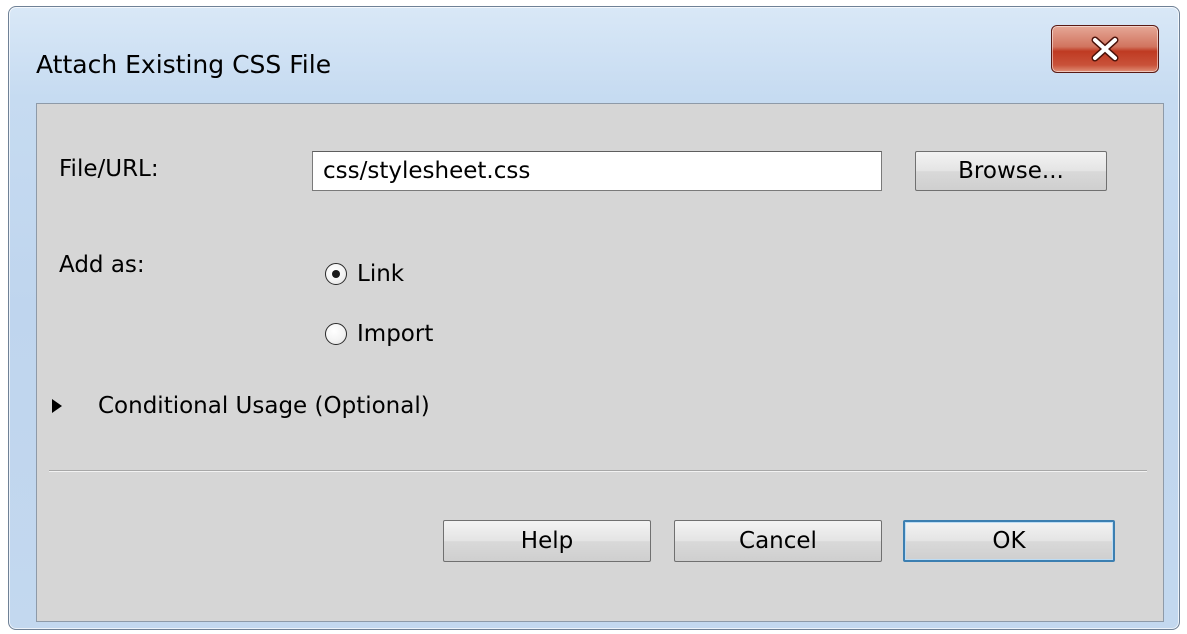 This screenshot has width=1187, height=634. I want to click on radio-link: Link, so click(364, 274).